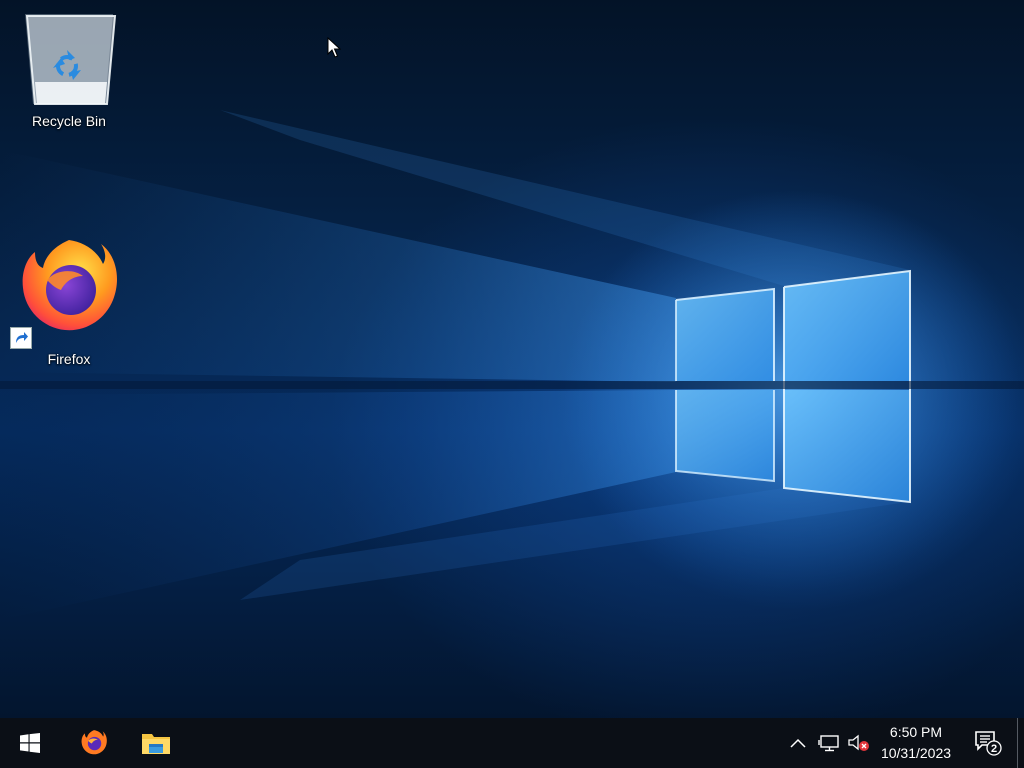 The image size is (1024, 768). Describe the element at coordinates (512, 743) in the screenshot. I see `taskbar: 6:50 PM 10/31/2023 2` at that location.